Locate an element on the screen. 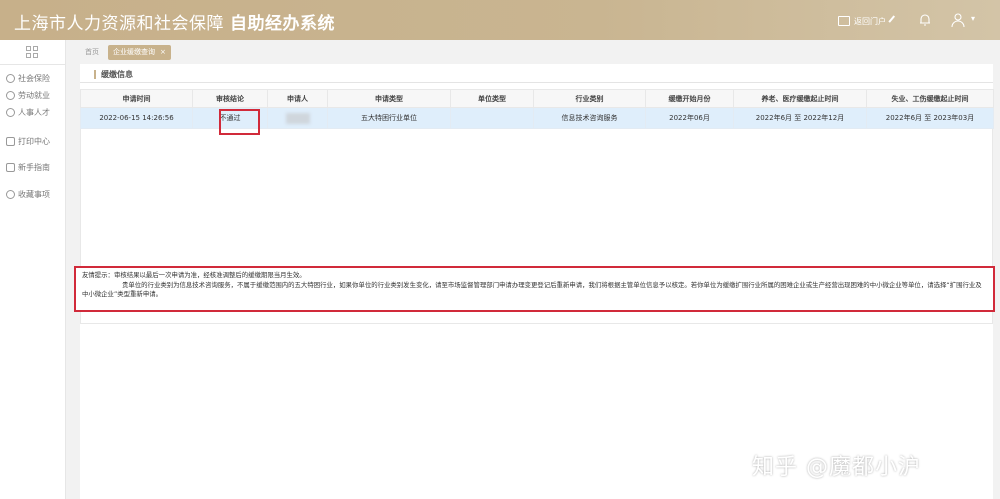 The image size is (1000, 499). sidebar-item-favorites: 收藏事项 is located at coordinates (28, 194).